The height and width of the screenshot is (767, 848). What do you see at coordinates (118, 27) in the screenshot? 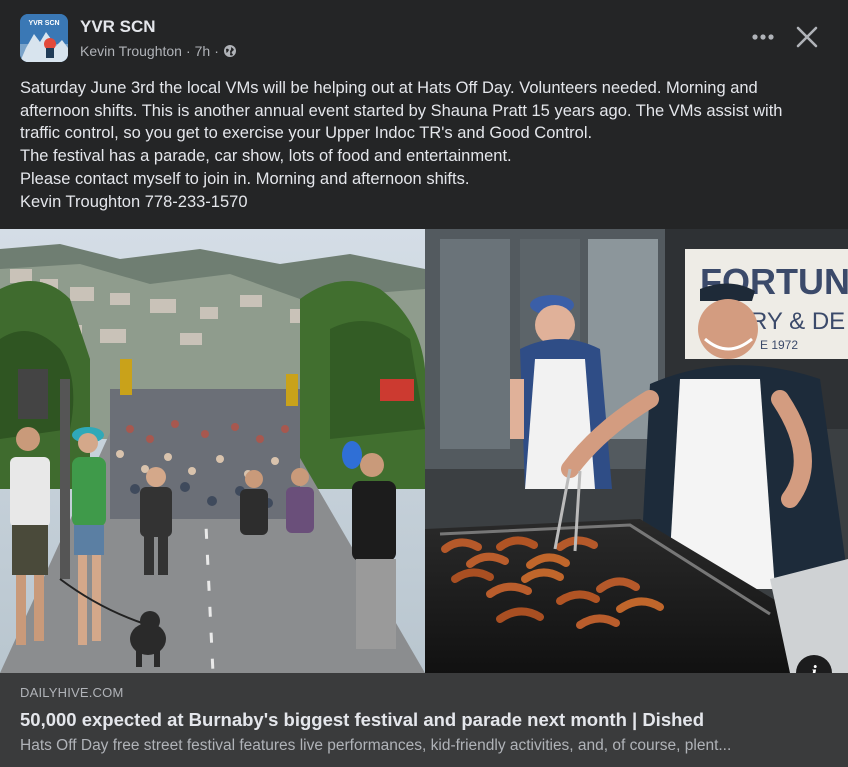
I see `group-name: YVR SCN` at bounding box center [118, 27].